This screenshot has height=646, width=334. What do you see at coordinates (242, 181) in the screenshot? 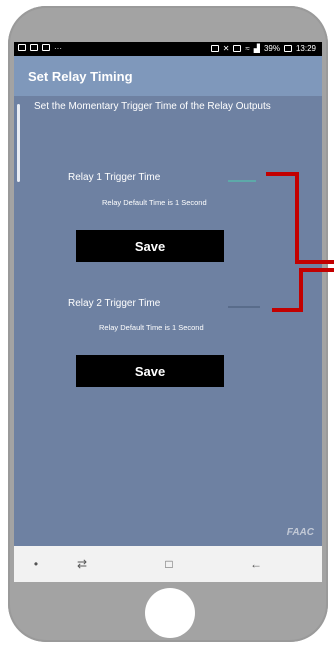
I see `relay-1-time-input` at bounding box center [242, 181].